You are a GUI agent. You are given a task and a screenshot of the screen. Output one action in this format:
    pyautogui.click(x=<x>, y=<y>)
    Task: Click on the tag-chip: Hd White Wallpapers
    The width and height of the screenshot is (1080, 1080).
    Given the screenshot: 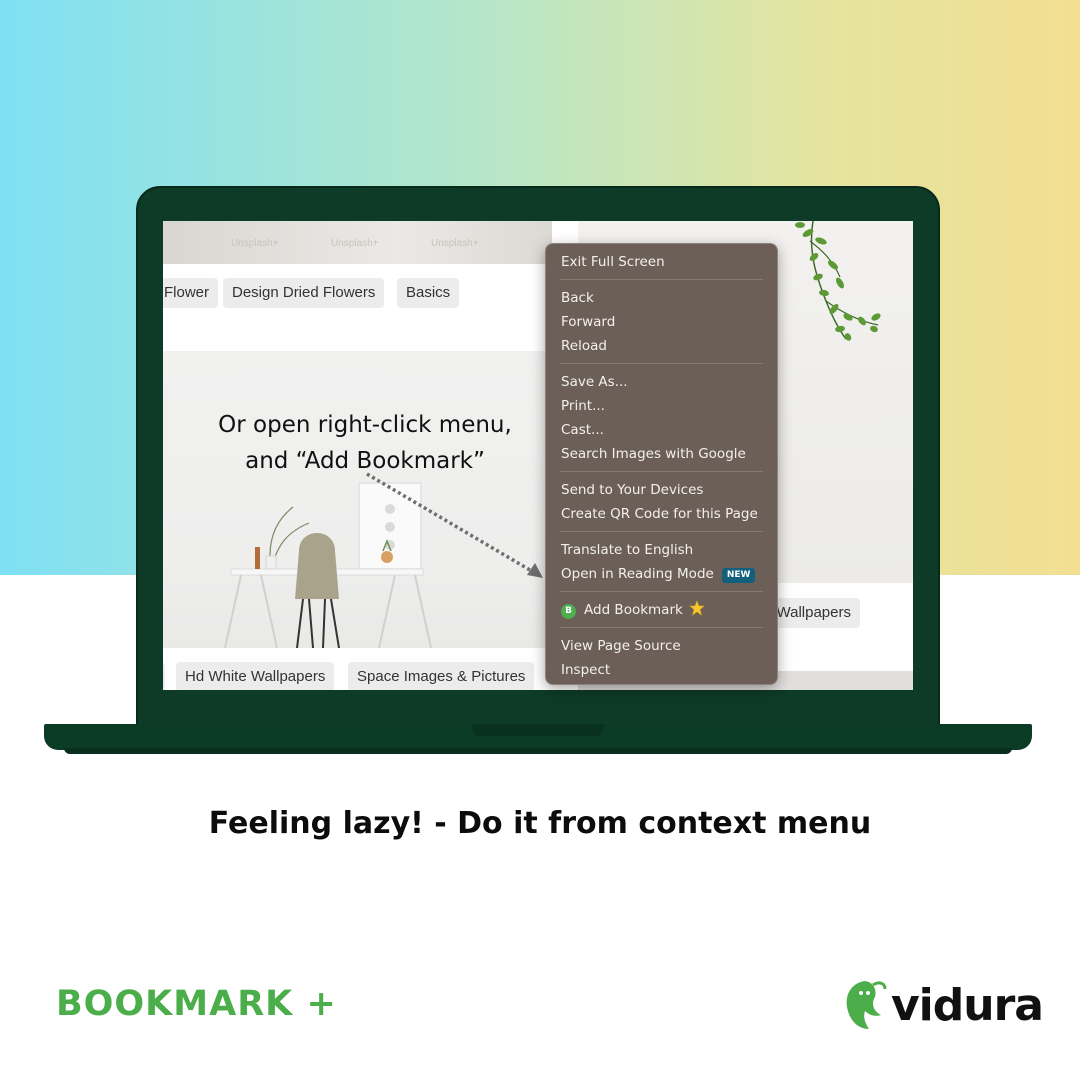 What is the action you would take?
    pyautogui.click(x=255, y=676)
    